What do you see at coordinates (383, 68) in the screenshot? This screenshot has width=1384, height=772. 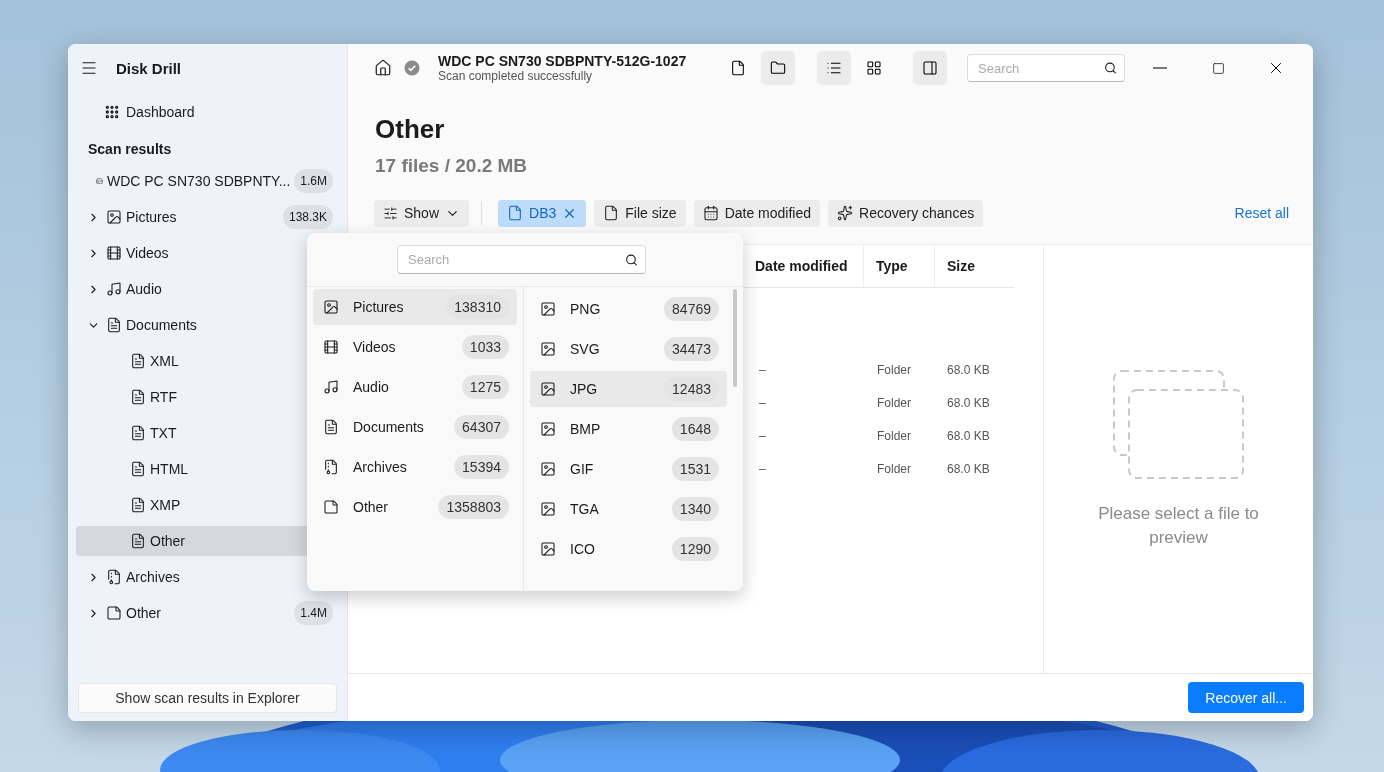 I see `home-icon` at bounding box center [383, 68].